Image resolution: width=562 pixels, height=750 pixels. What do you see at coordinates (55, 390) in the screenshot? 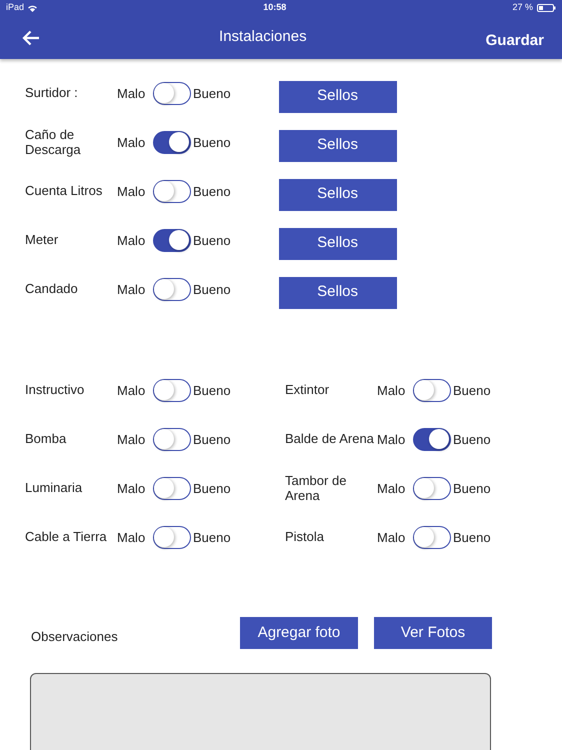
I see `item-label: Instructivo` at bounding box center [55, 390].